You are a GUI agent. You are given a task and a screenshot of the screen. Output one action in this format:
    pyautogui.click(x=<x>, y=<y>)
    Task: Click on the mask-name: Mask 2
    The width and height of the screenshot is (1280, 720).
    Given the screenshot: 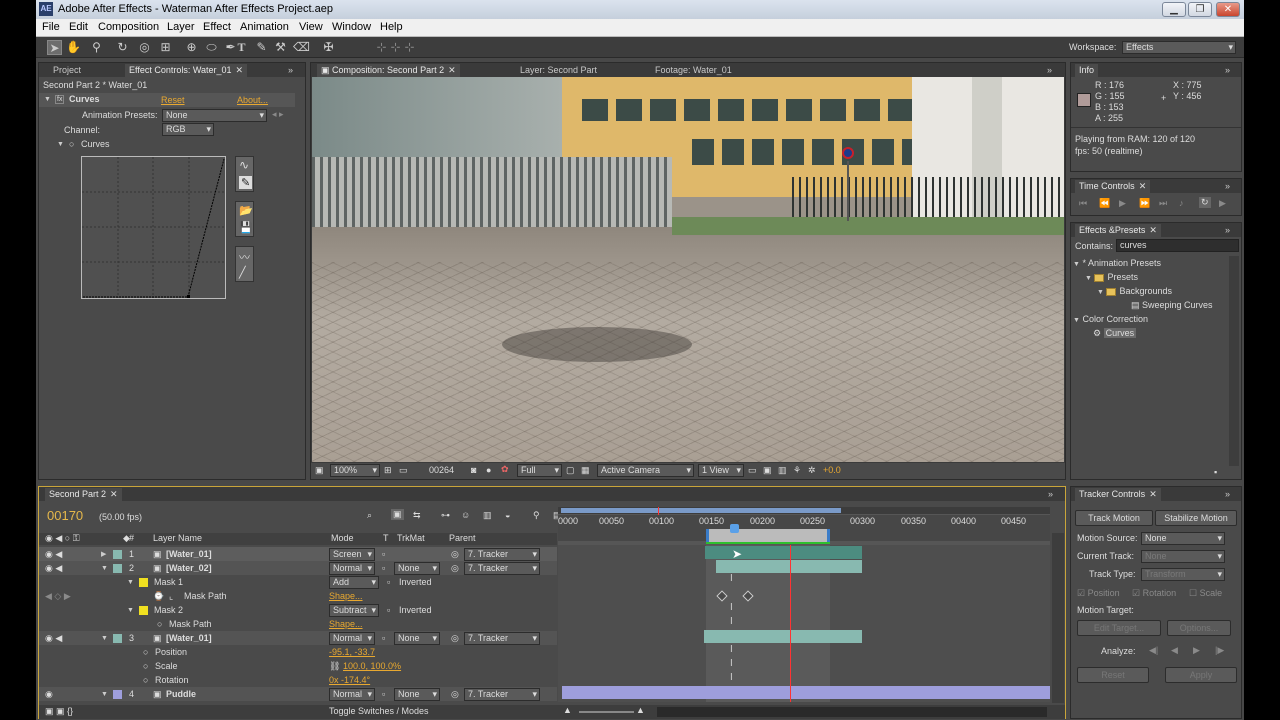 What is the action you would take?
    pyautogui.click(x=168, y=610)
    